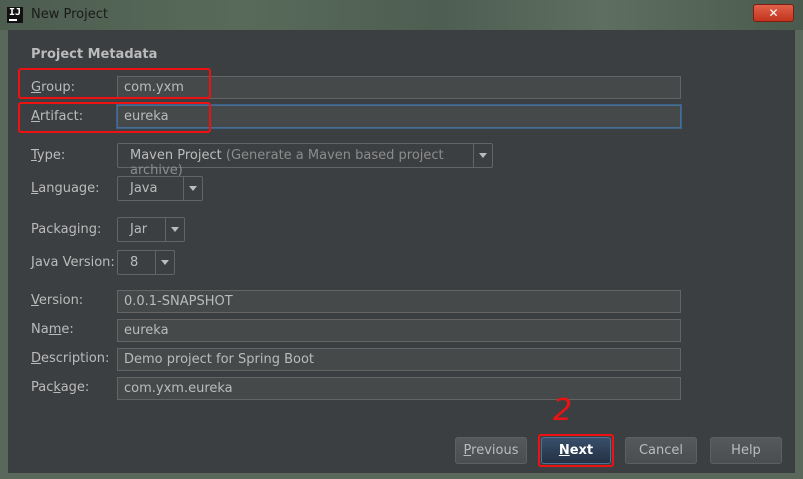 Image resolution: width=803 pixels, height=479 pixels. I want to click on description-field: Demo project for Spring Boot, so click(399, 359).